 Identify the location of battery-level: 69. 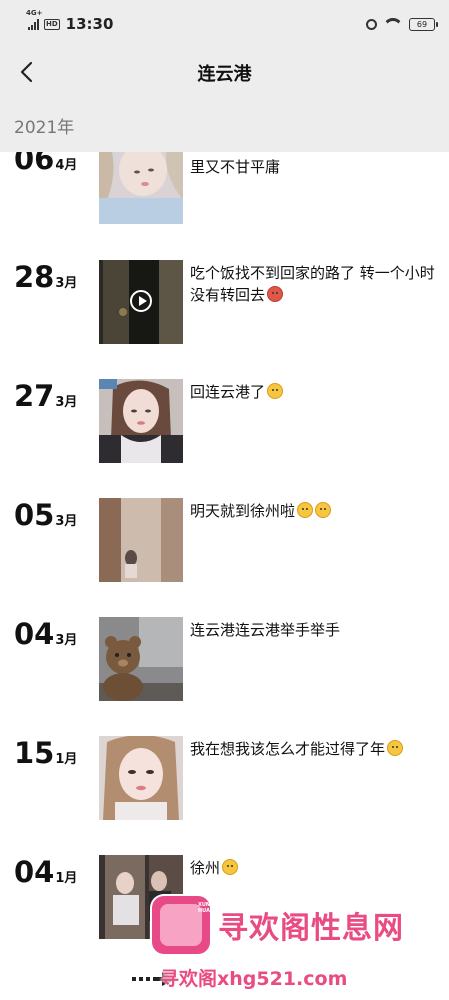
(422, 24).